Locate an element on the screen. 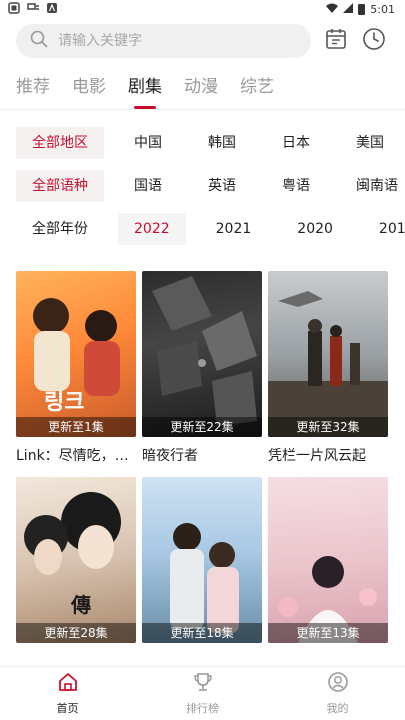  series-card: 更新至32集 凭栏一片风云起 is located at coordinates (328, 368).